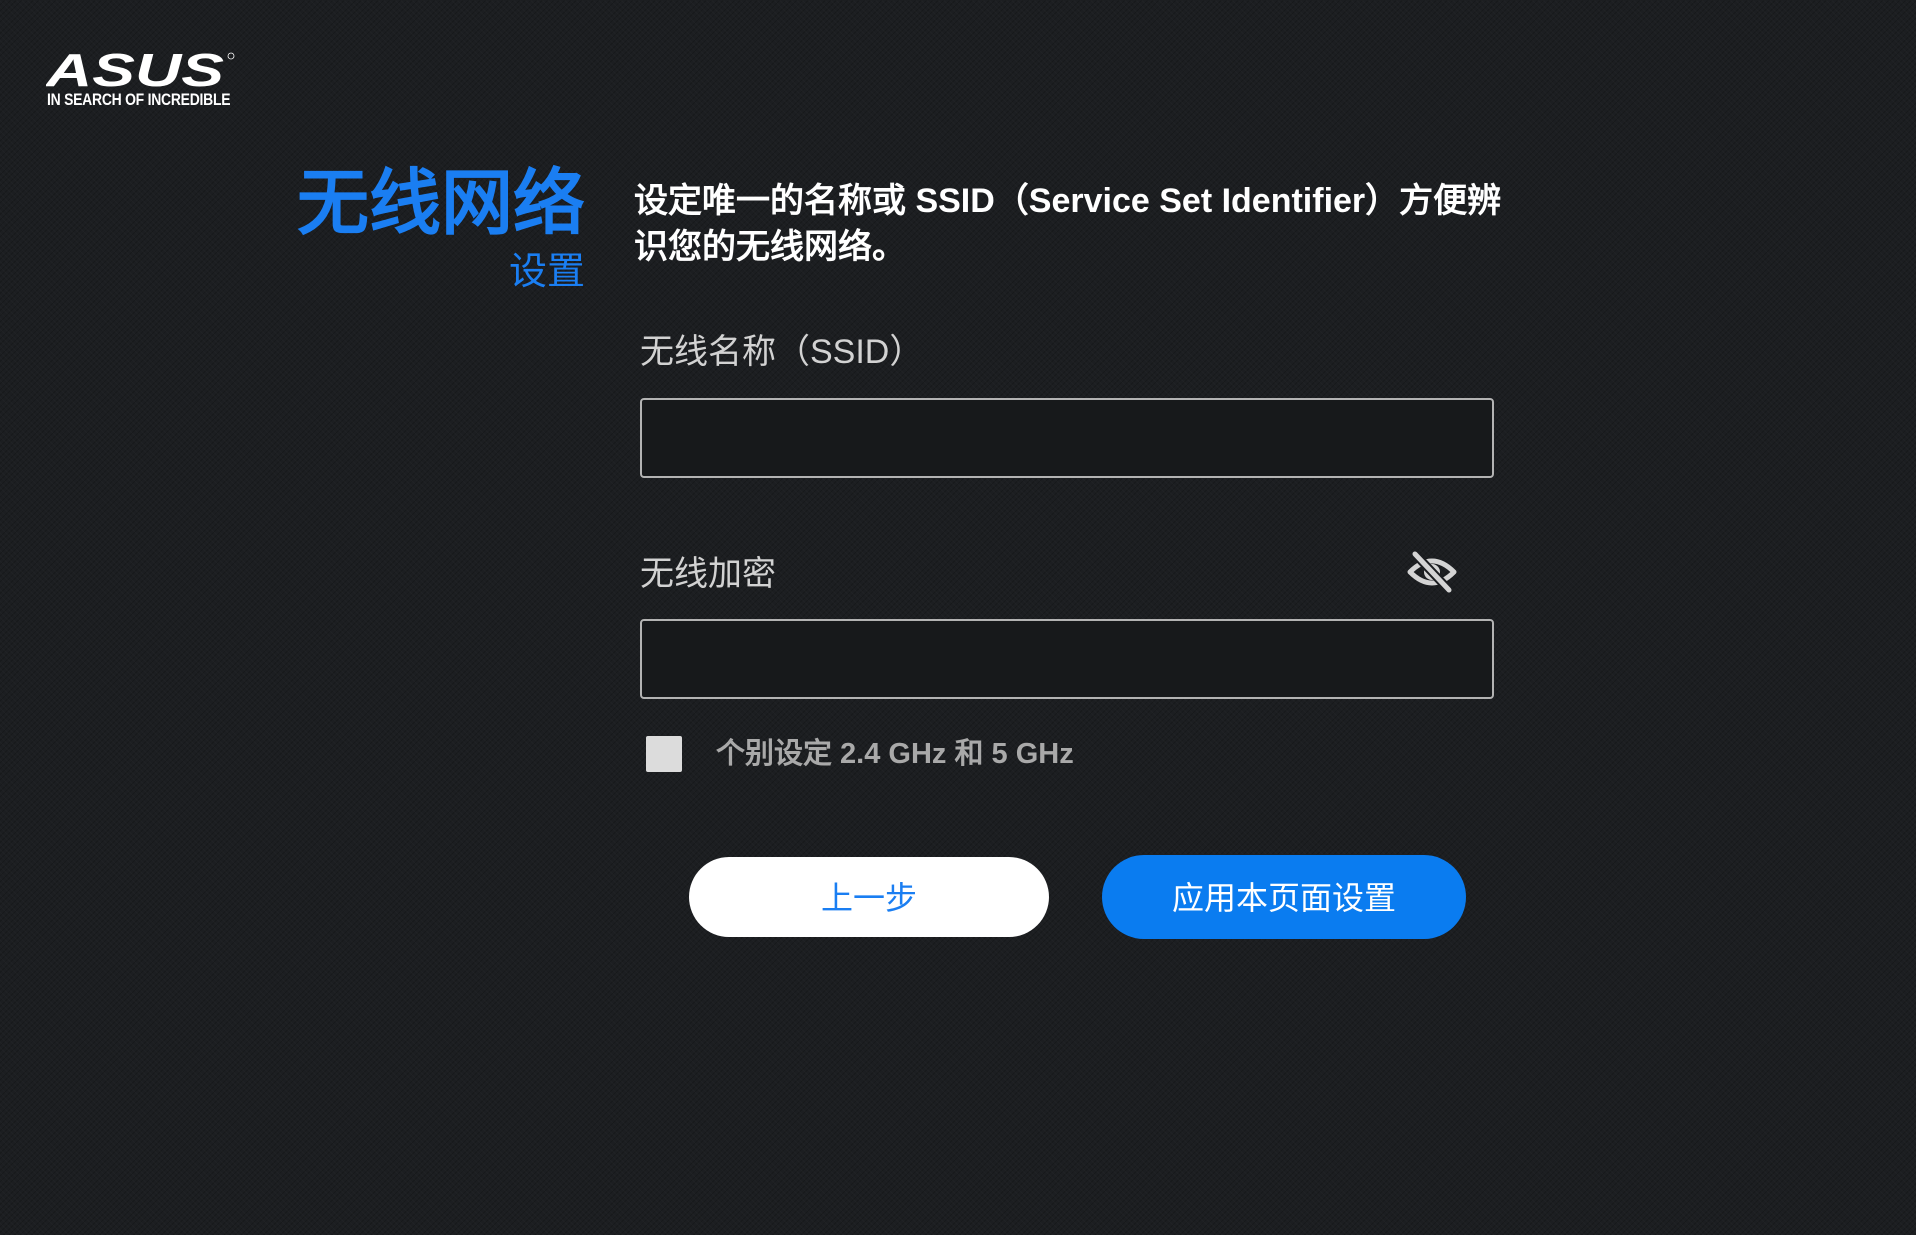 The height and width of the screenshot is (1235, 1916). What do you see at coordinates (139, 99) in the screenshot?
I see `brand-tagline: IN SEARCH OF INCREDIBLE` at bounding box center [139, 99].